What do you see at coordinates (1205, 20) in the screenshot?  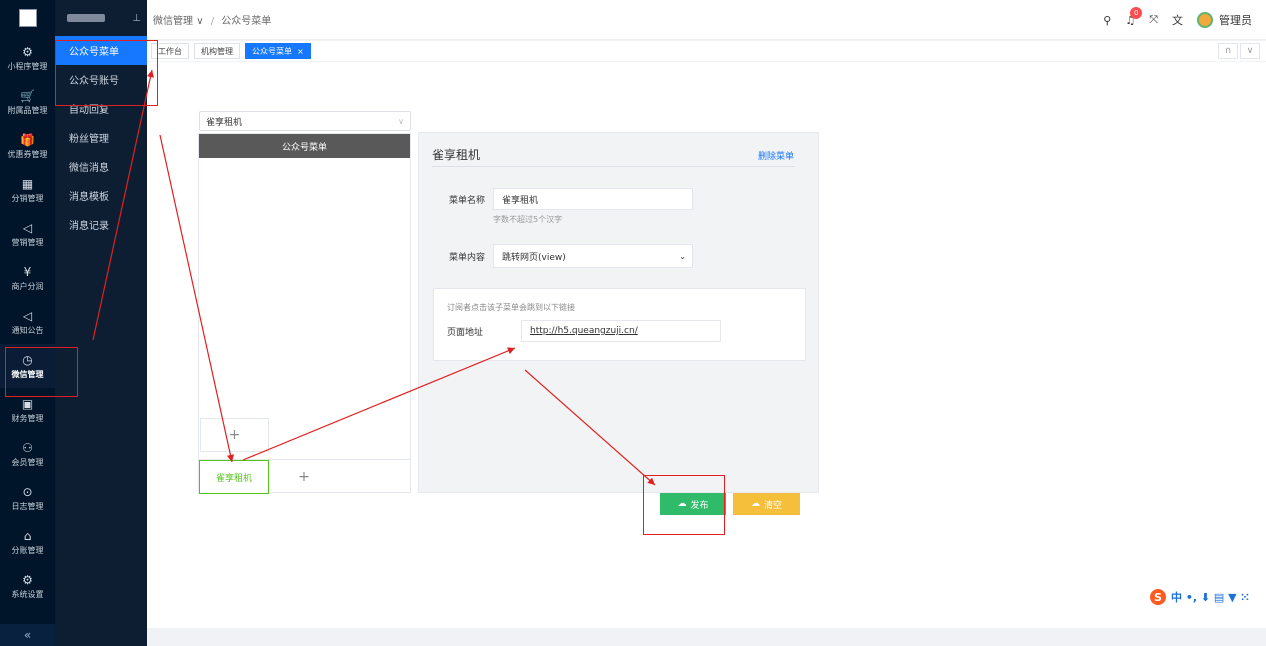 I see `avatar` at bounding box center [1205, 20].